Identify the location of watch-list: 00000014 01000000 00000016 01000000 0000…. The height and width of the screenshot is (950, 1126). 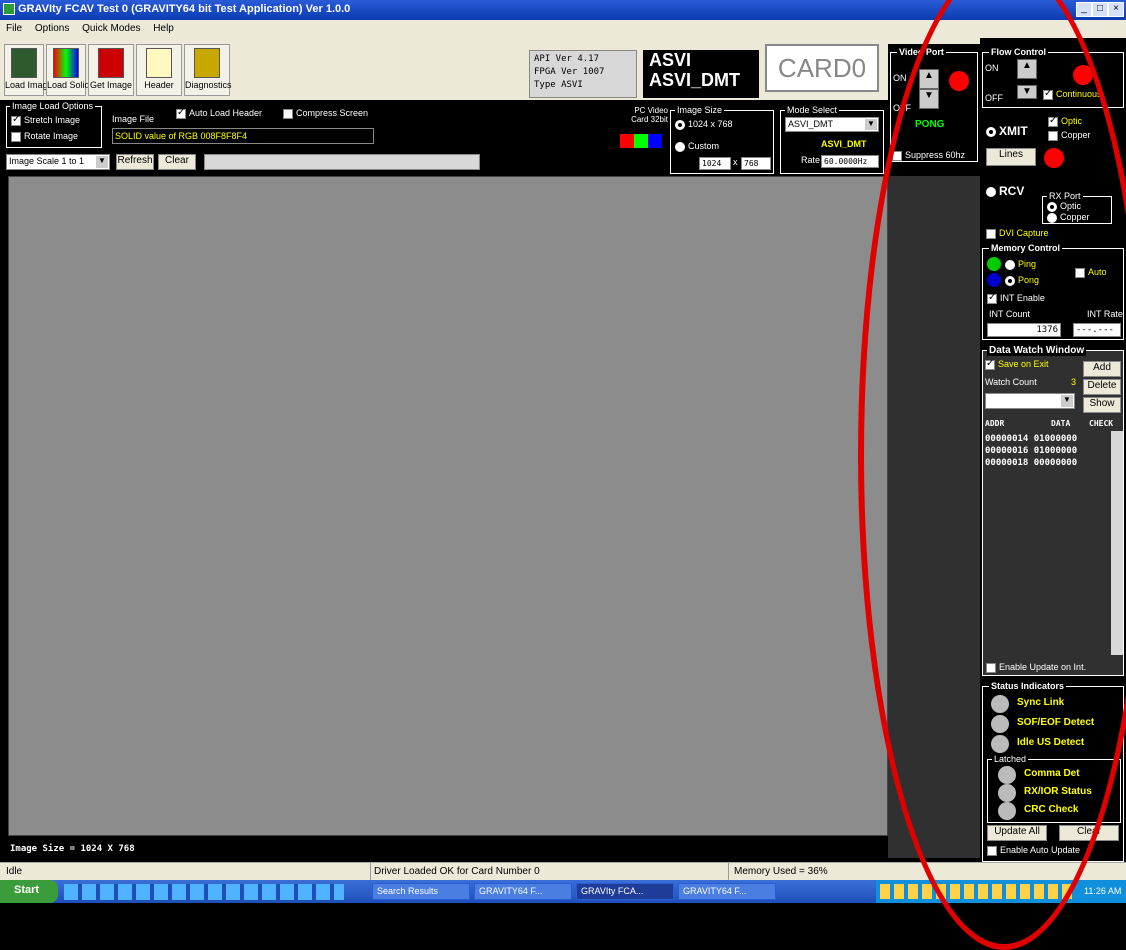
(1031, 451).